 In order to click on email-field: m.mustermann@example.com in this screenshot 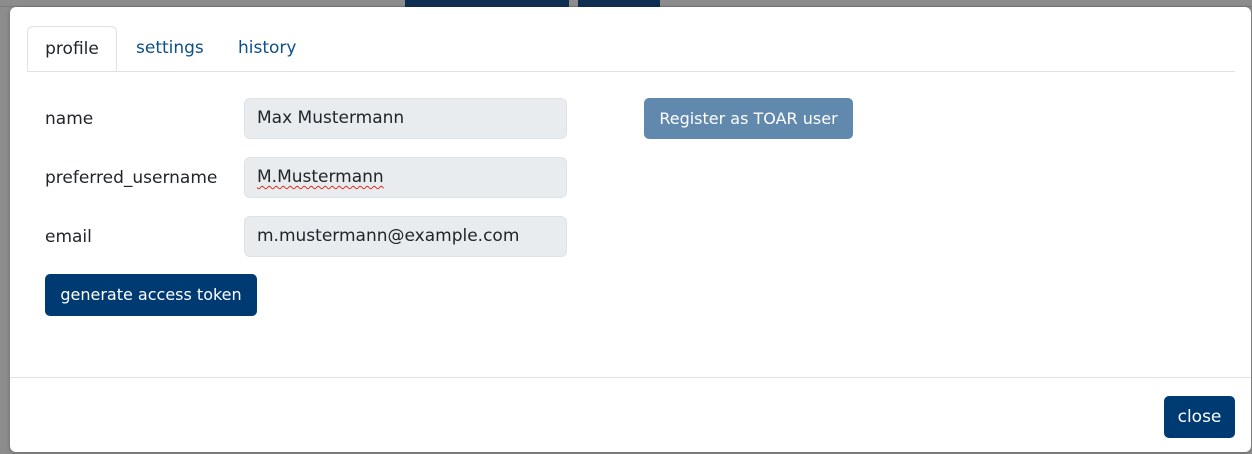, I will do `click(405, 236)`.